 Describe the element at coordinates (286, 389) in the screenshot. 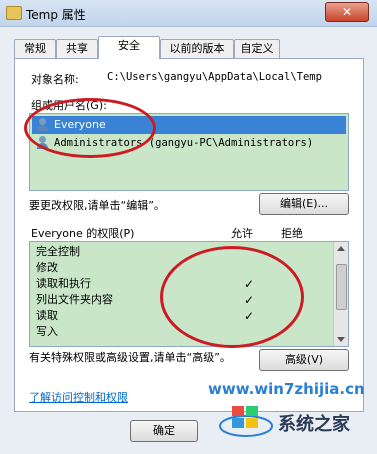

I see `watermark-site: www.win7zhijia.cn` at that location.